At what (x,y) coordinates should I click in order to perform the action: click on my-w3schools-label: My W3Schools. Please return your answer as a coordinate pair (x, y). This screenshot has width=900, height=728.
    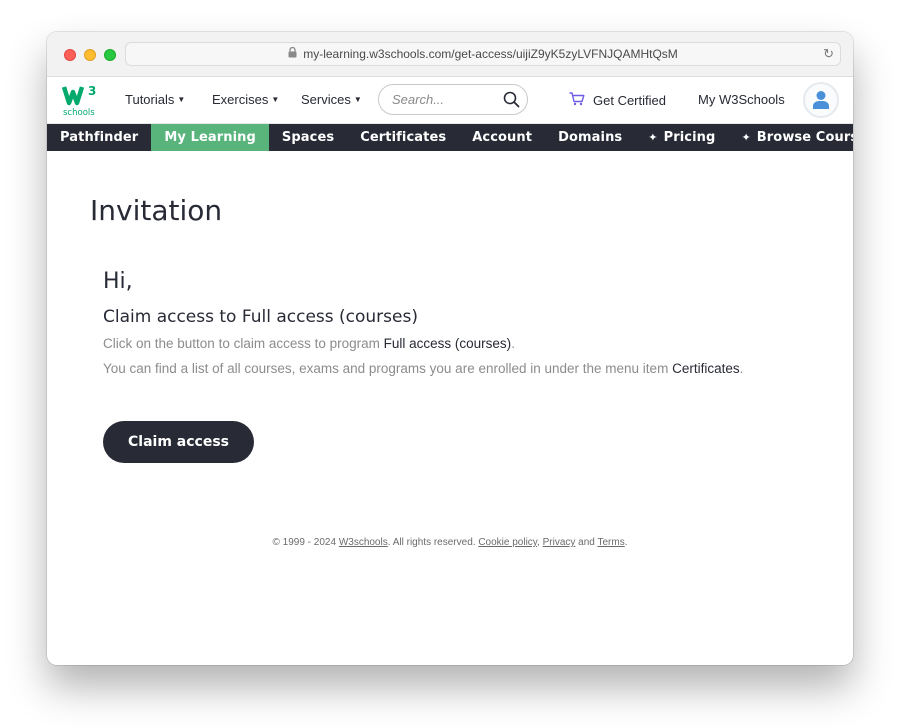
    Looking at the image, I should click on (741, 99).